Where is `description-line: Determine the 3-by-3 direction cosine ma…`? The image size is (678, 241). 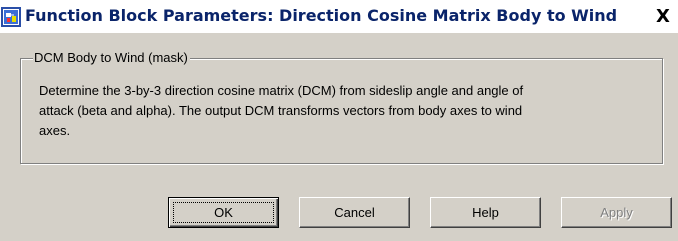 description-line: Determine the 3-by-3 direction cosine ma… is located at coordinates (281, 90).